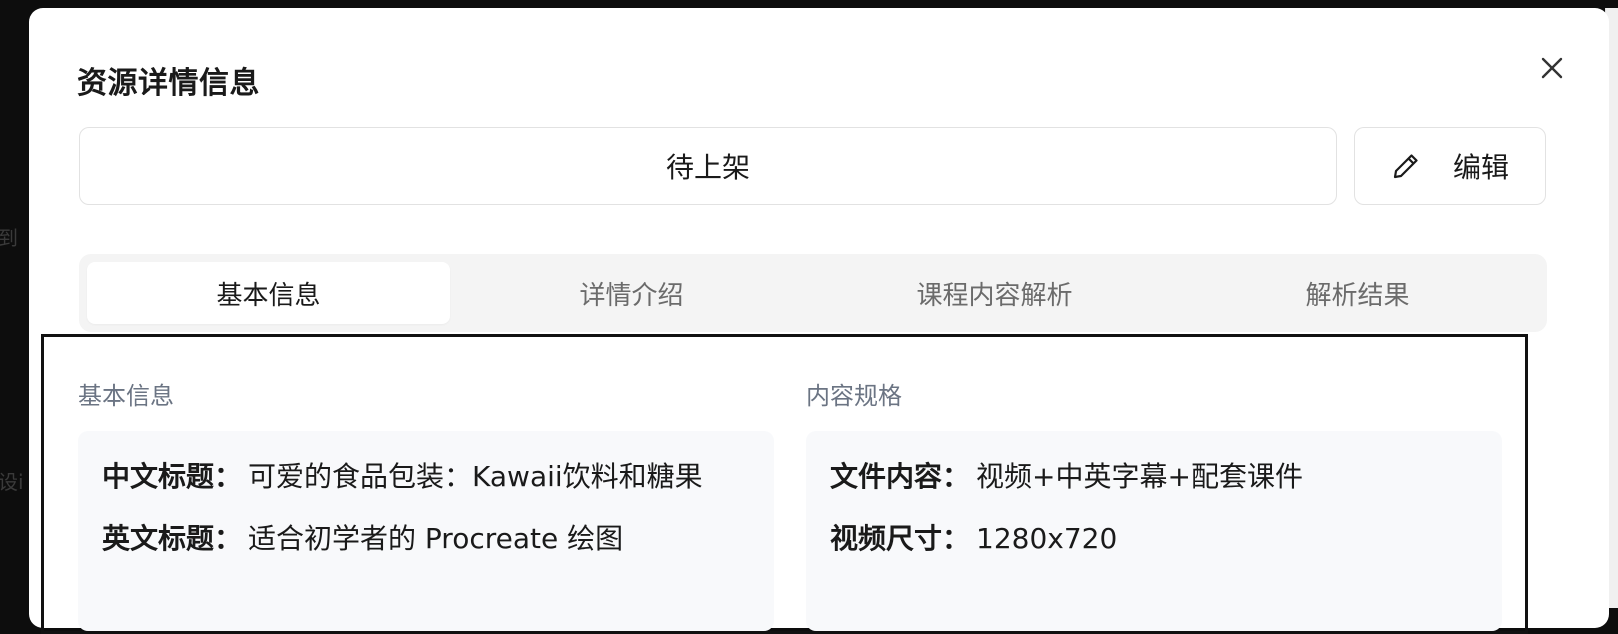 The width and height of the screenshot is (1618, 634). I want to click on status-display: 待上架, so click(708, 166).